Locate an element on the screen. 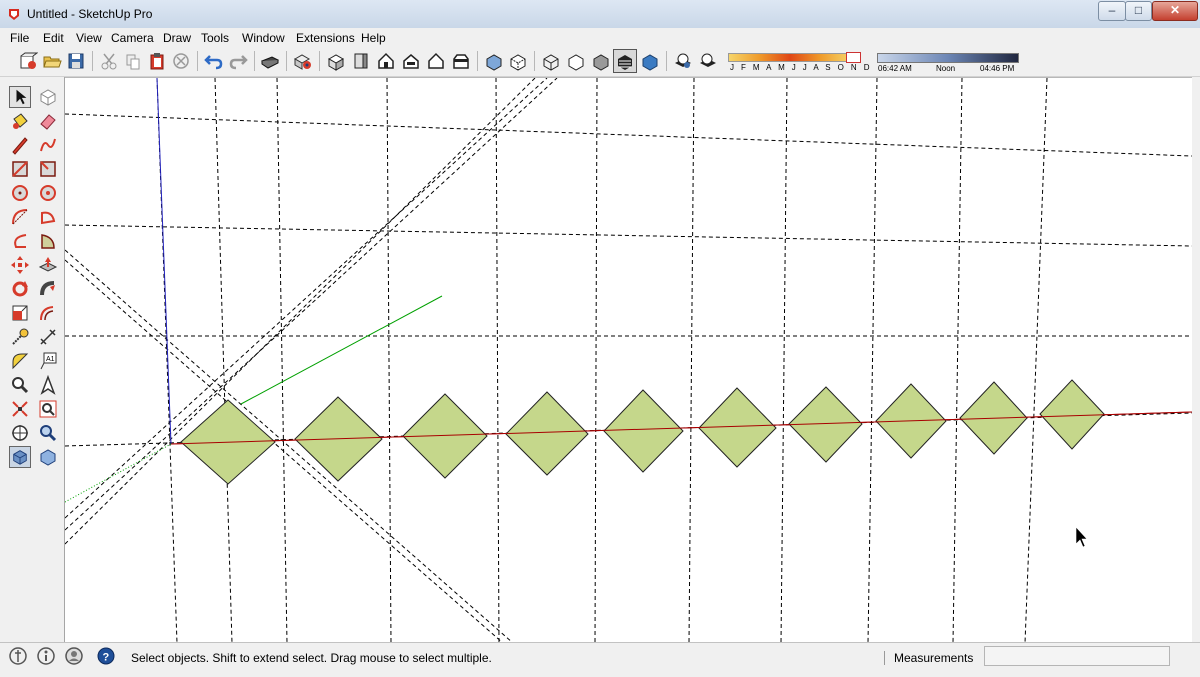 The image size is (1200, 677). fog-toggle-icon is located at coordinates (708, 61).